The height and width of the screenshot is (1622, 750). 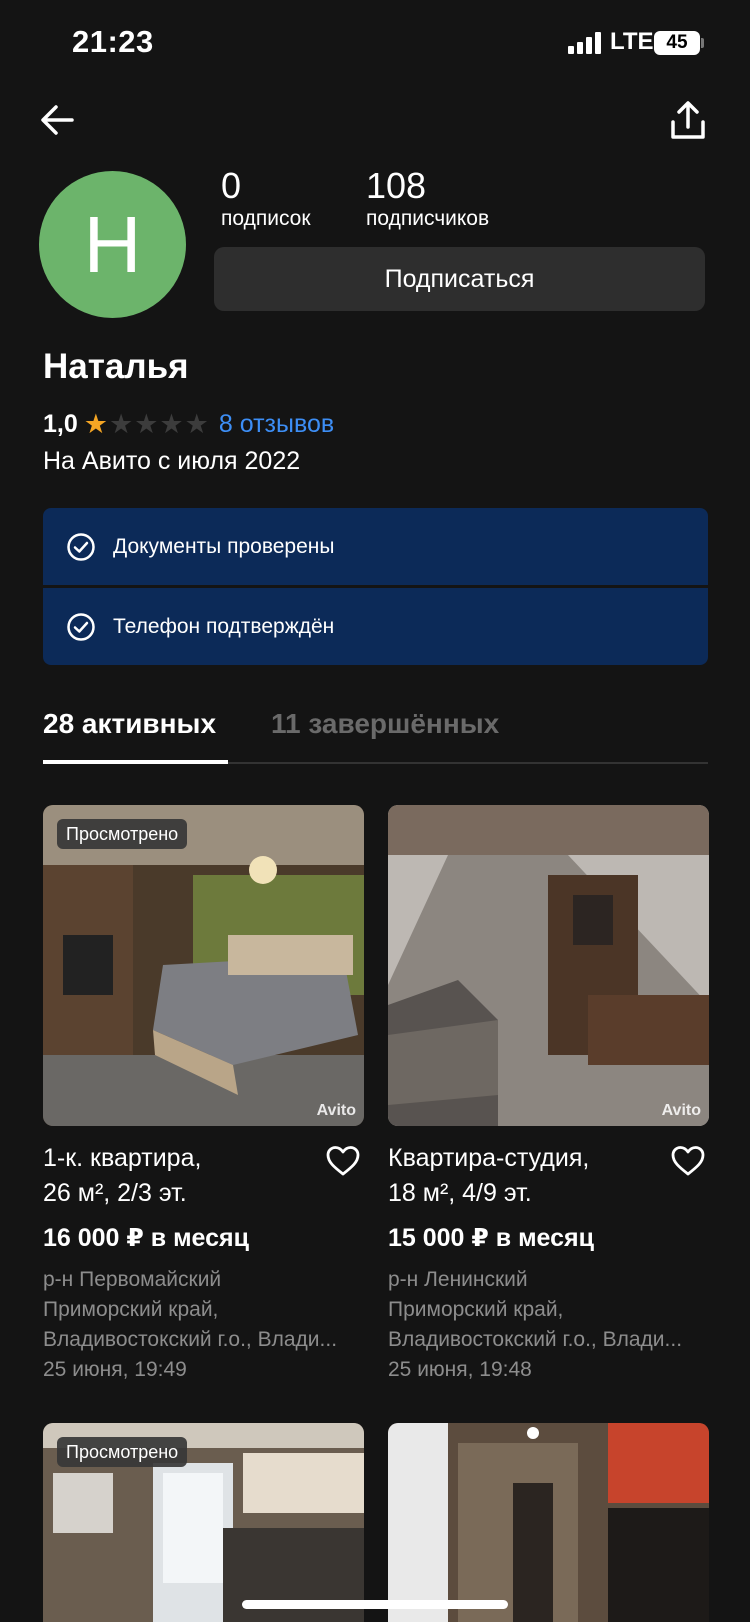 What do you see at coordinates (523, 1176) in the screenshot?
I see `listing-title: Квартира-студия, 18 м², 4/9 эт.` at bounding box center [523, 1176].